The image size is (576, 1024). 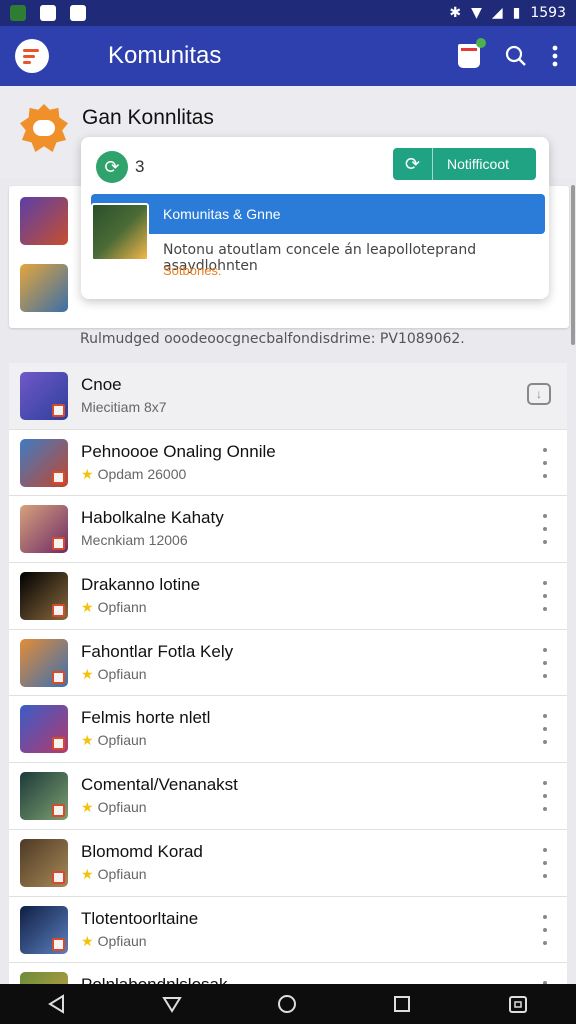 I want to click on home-icon, so click(x=287, y=1004).